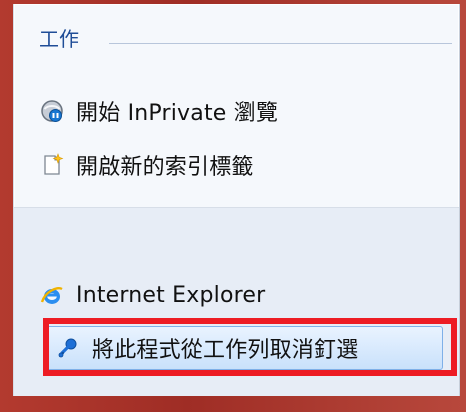  What do you see at coordinates (52, 111) in the screenshot?
I see `inprivate-icon` at bounding box center [52, 111].